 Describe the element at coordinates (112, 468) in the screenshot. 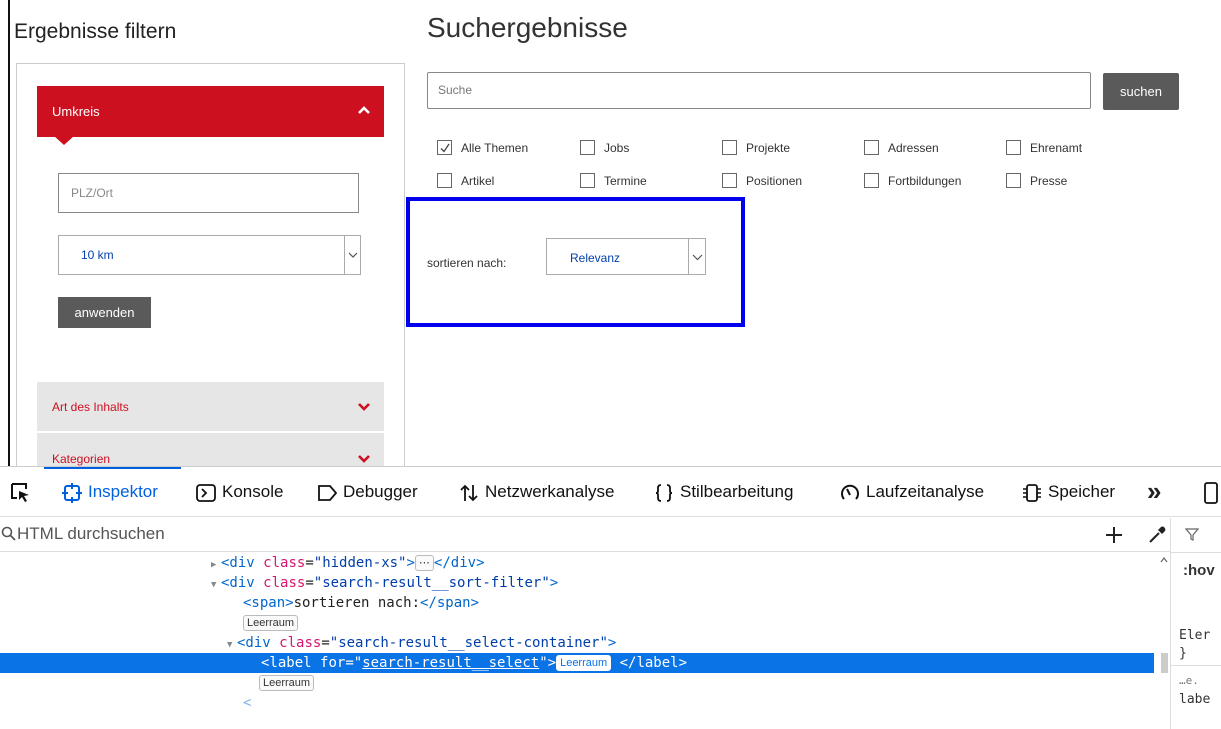

I see `active-tab-indicator` at that location.